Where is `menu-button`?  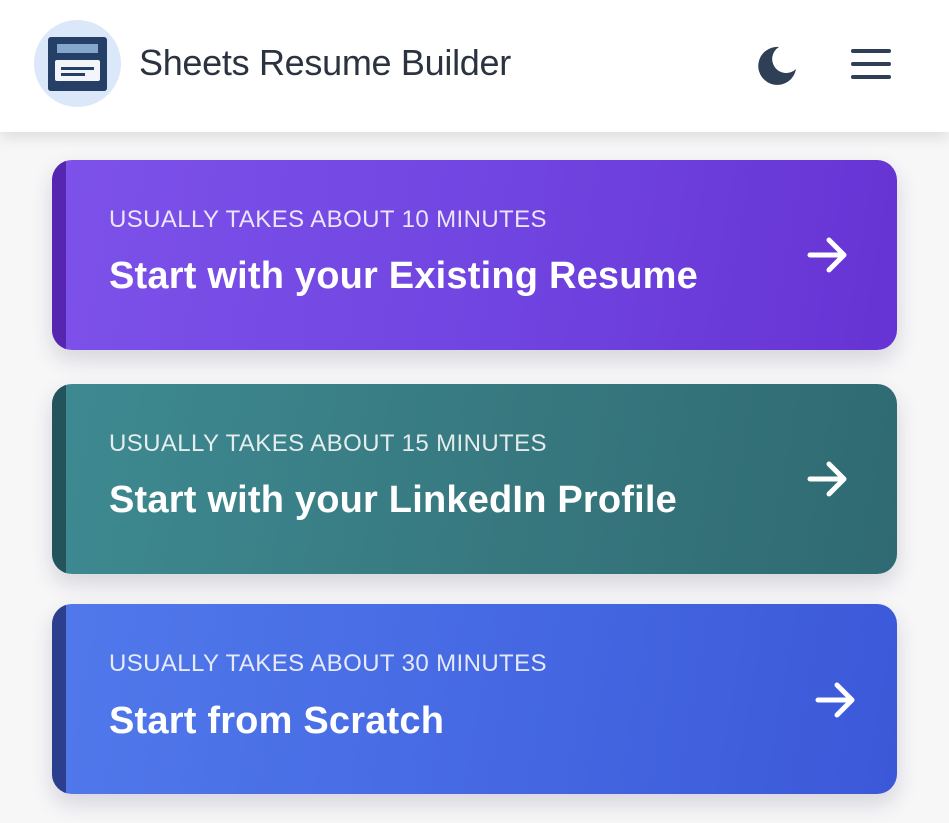
menu-button is located at coordinates (871, 64).